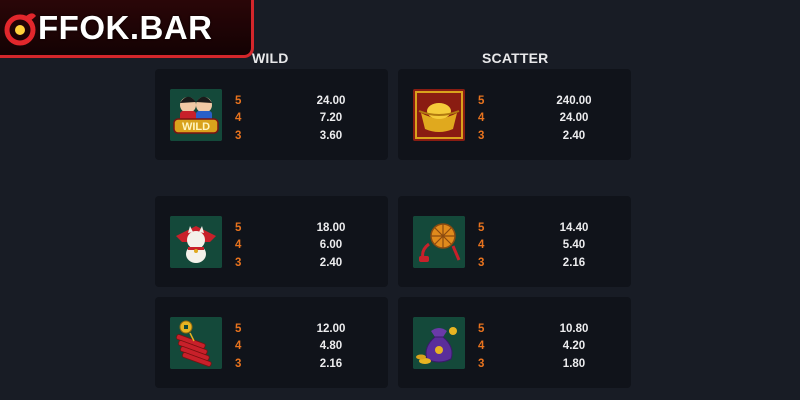  Describe the element at coordinates (439, 242) in the screenshot. I see `firecracker-knot-icon` at that location.